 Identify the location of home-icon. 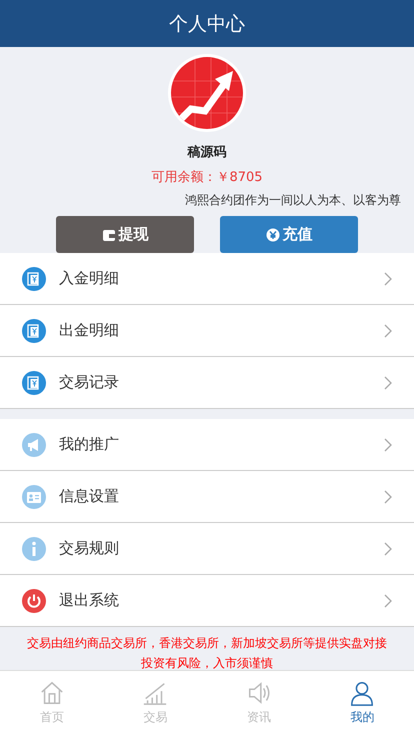
(51, 693).